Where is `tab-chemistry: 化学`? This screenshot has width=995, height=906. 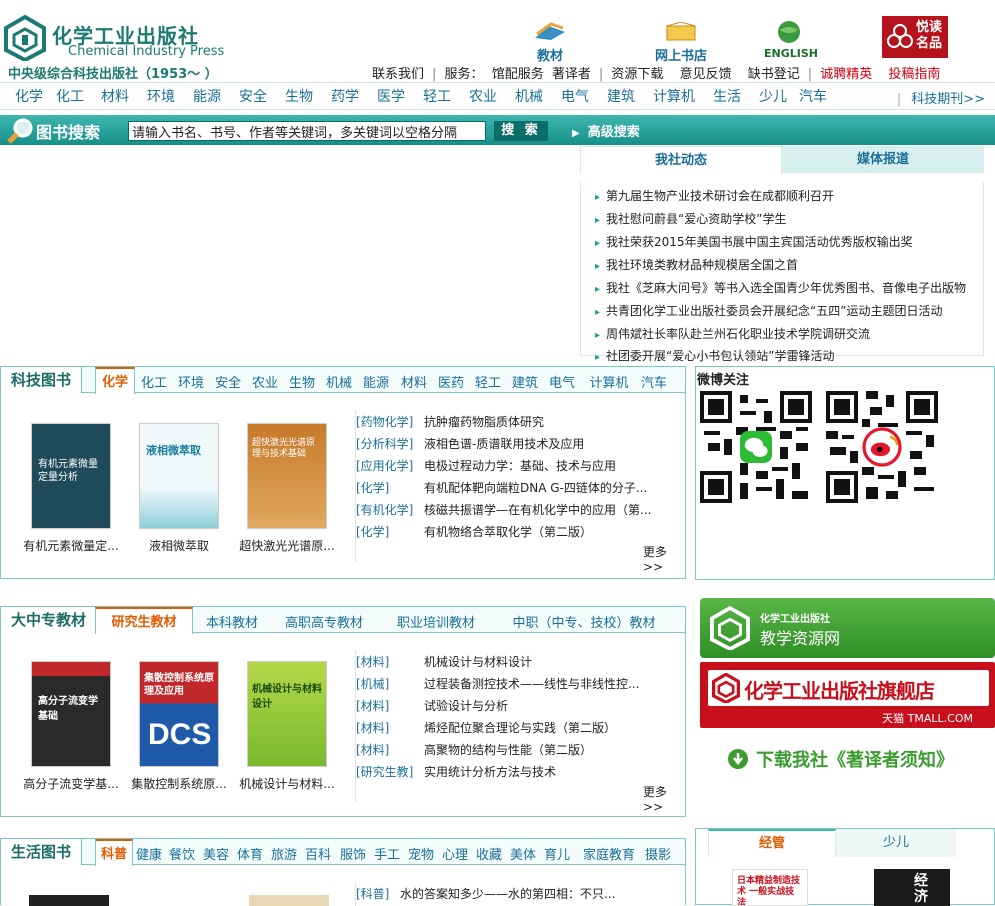 tab-chemistry: 化学 is located at coordinates (115, 380).